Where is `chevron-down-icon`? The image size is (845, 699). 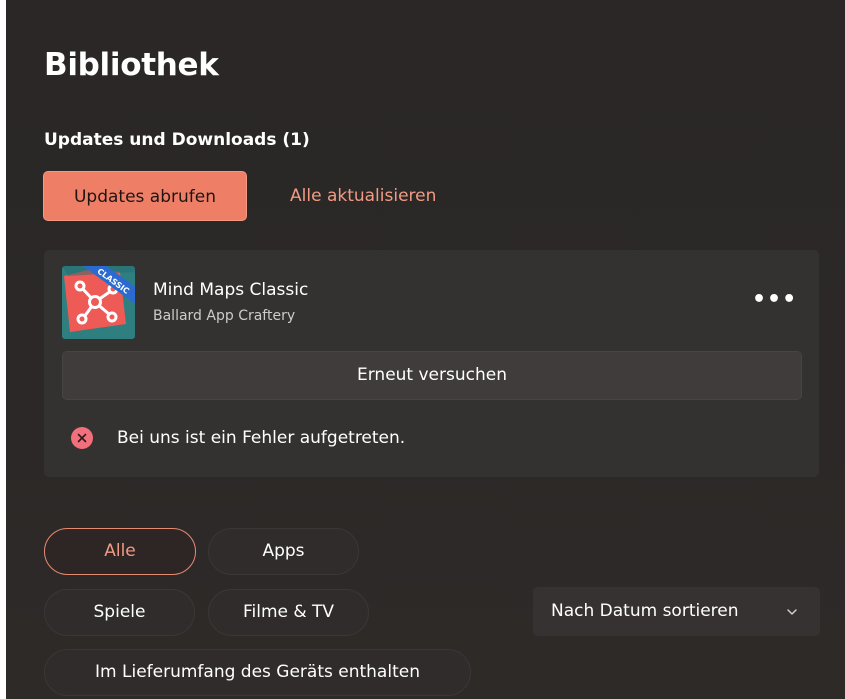 chevron-down-icon is located at coordinates (792, 612).